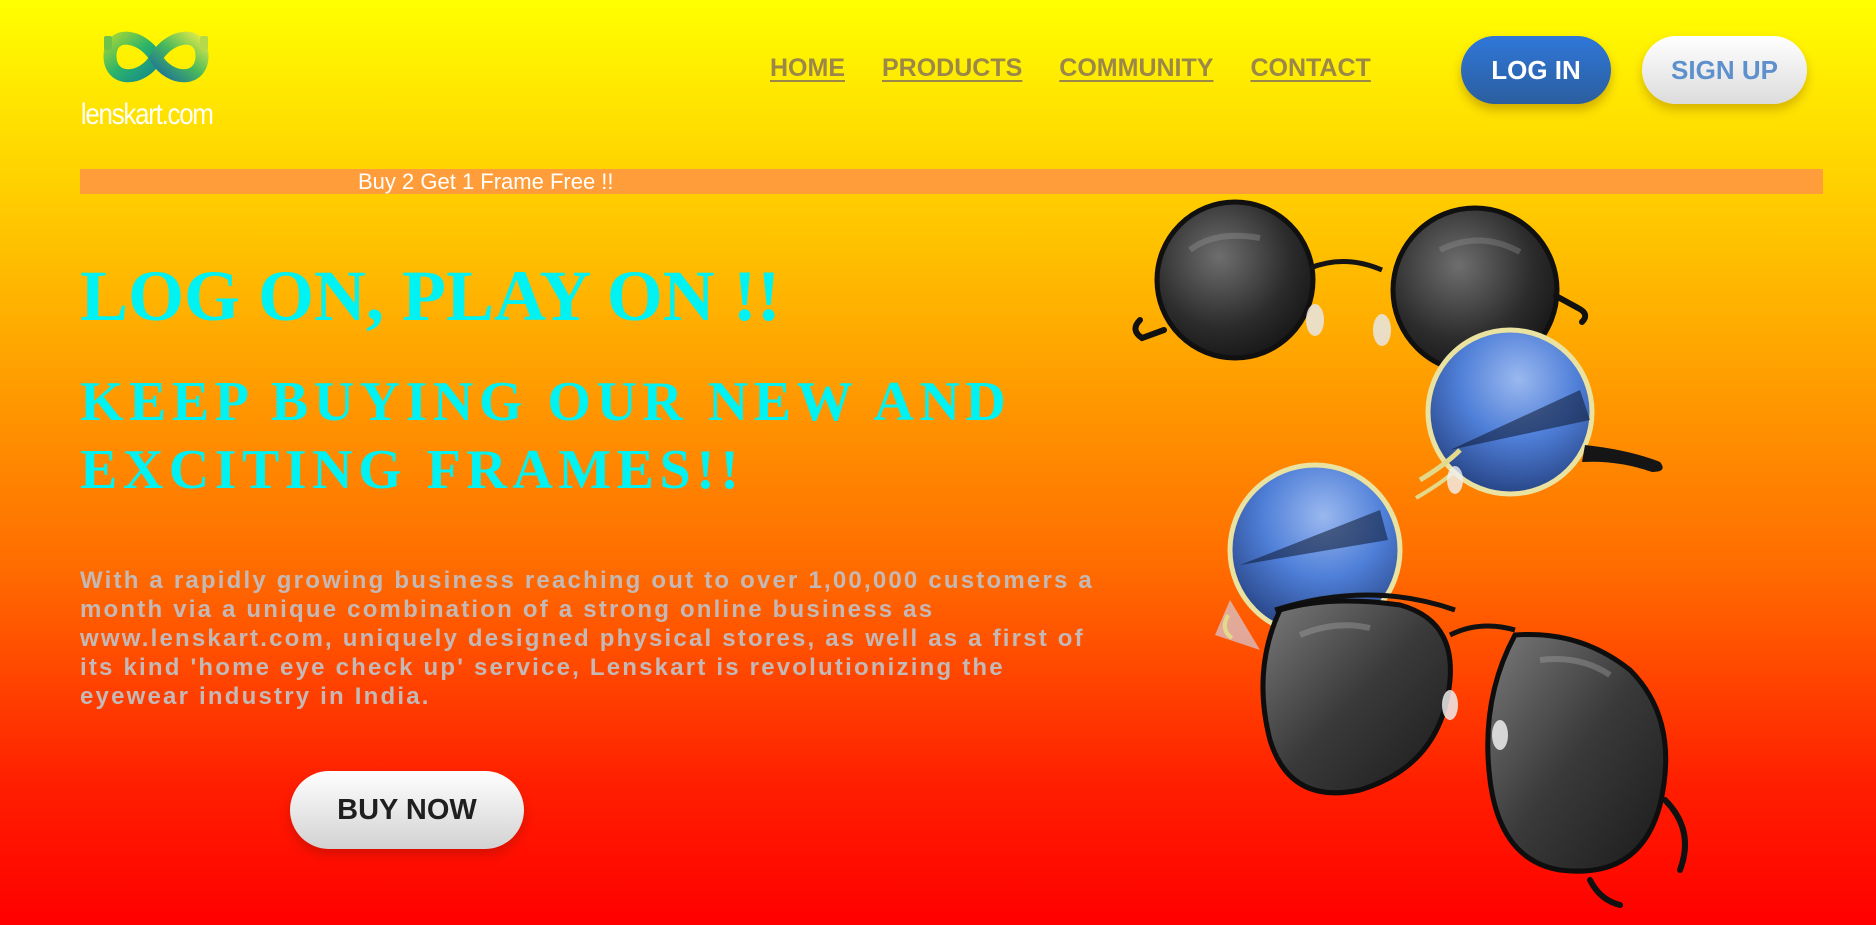  I want to click on aviator-black-sunglasses, so click(1474, 750).